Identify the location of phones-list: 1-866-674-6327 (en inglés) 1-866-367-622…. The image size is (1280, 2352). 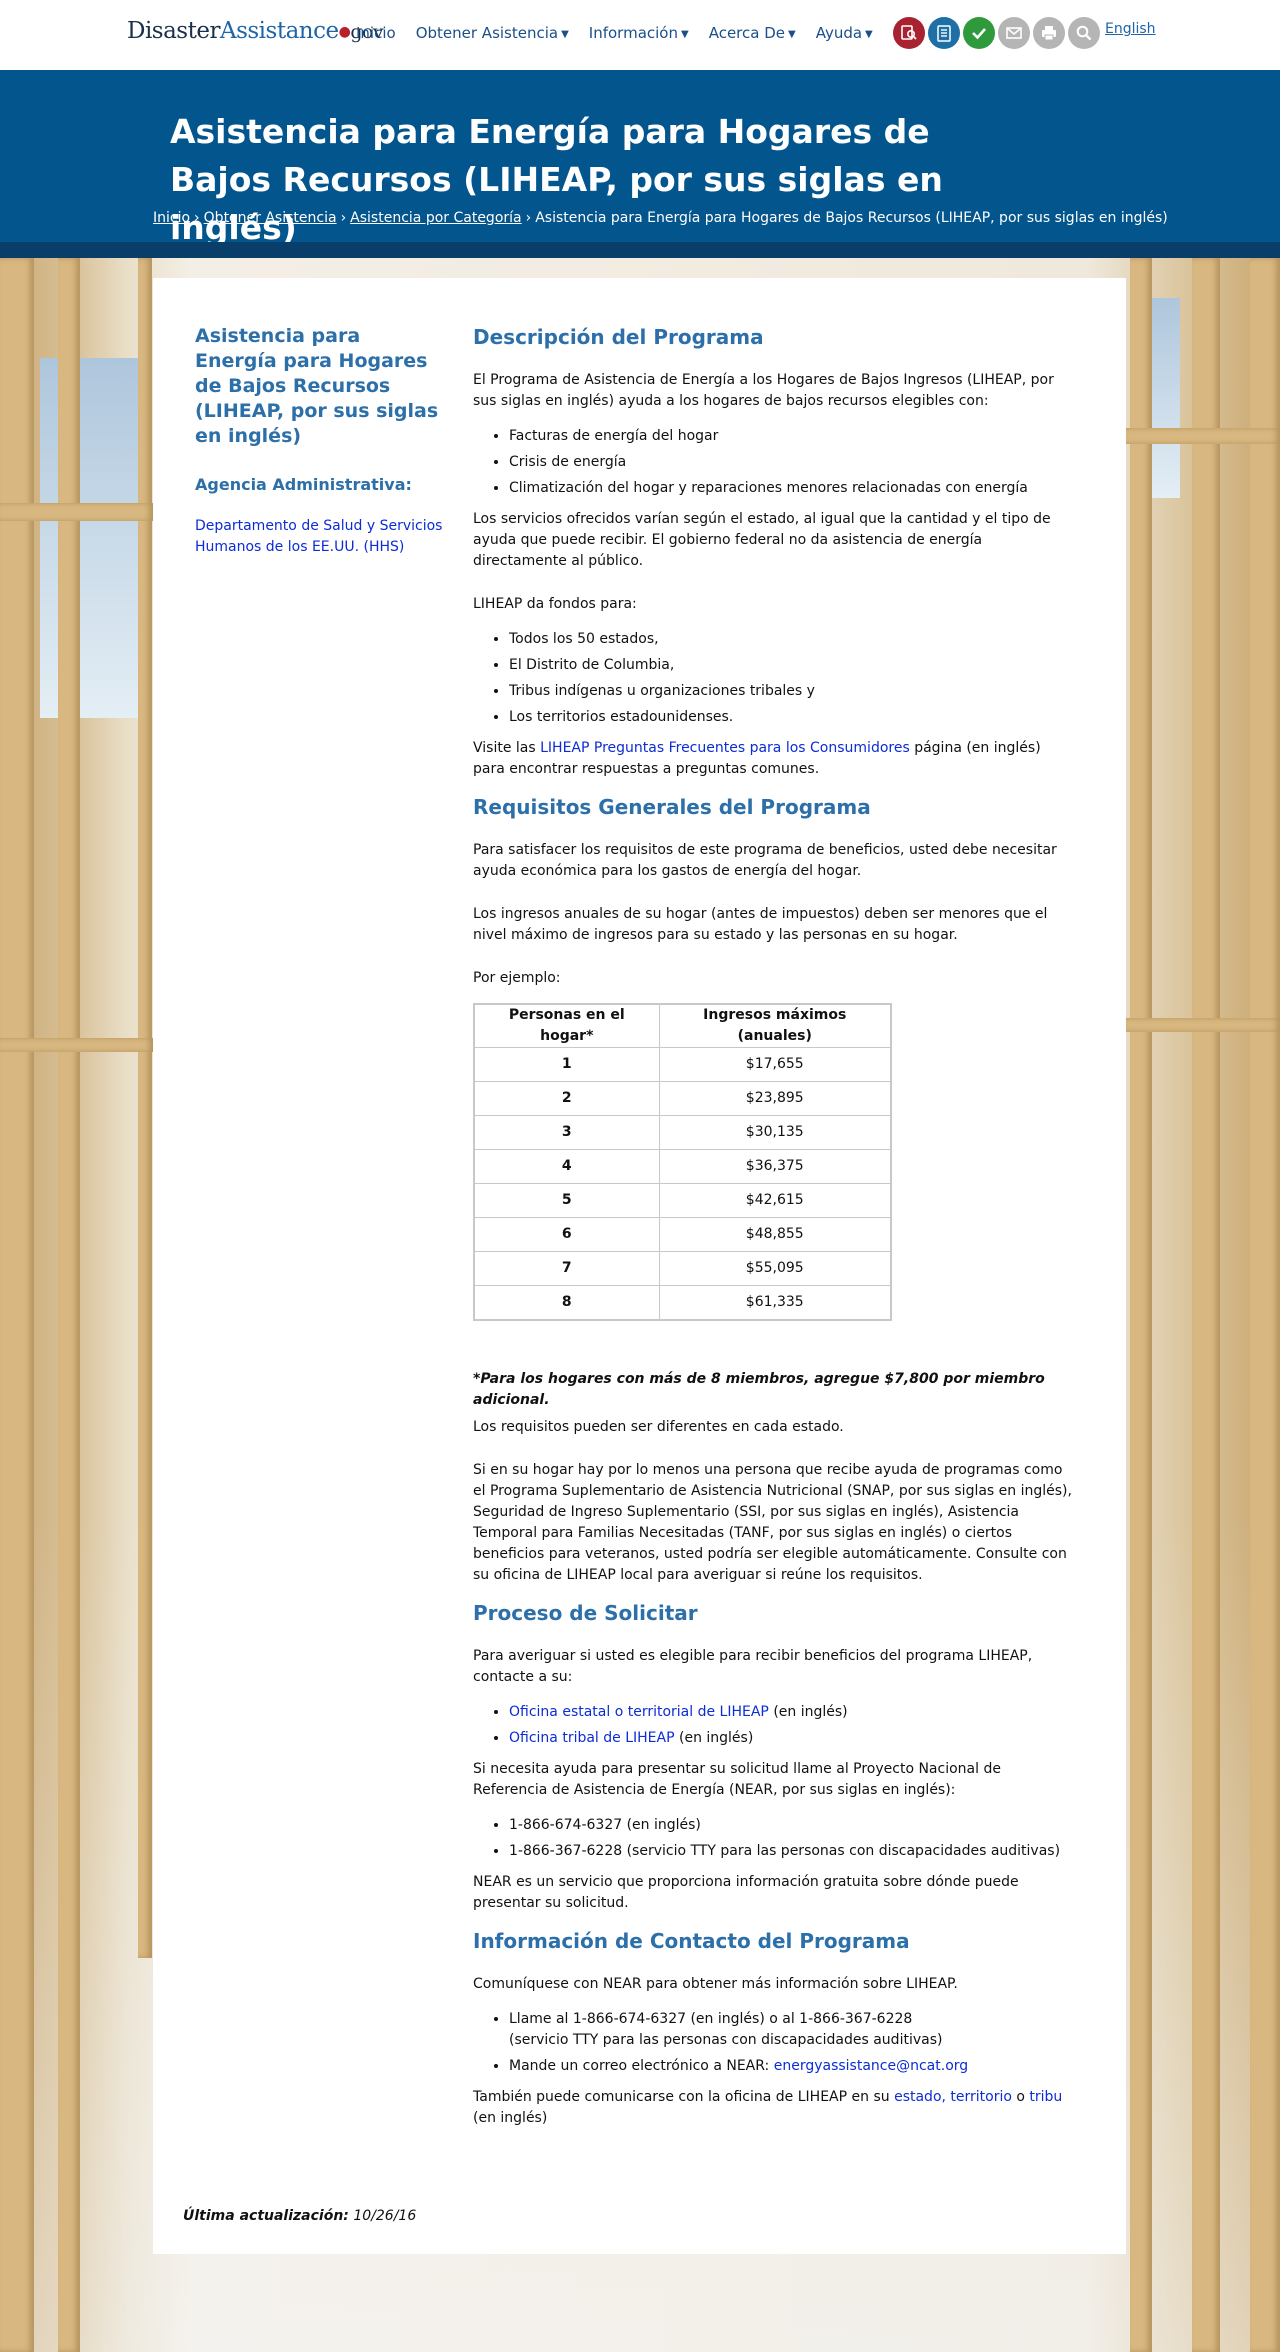
(773, 1838).